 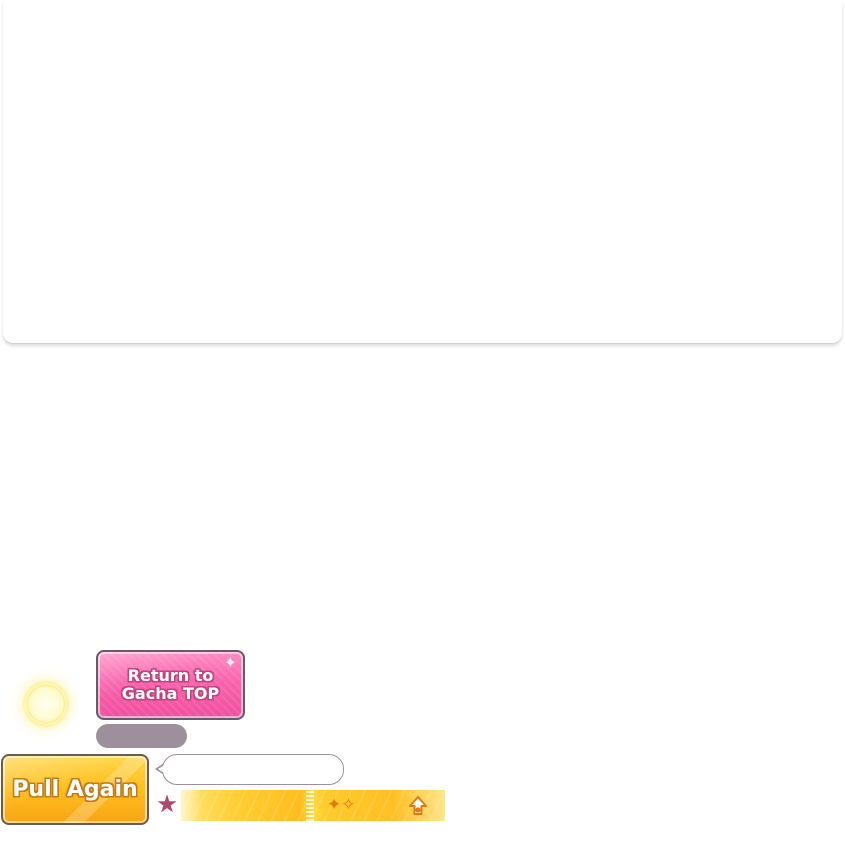 I want to click on up-arrow-icon, so click(x=418, y=805).